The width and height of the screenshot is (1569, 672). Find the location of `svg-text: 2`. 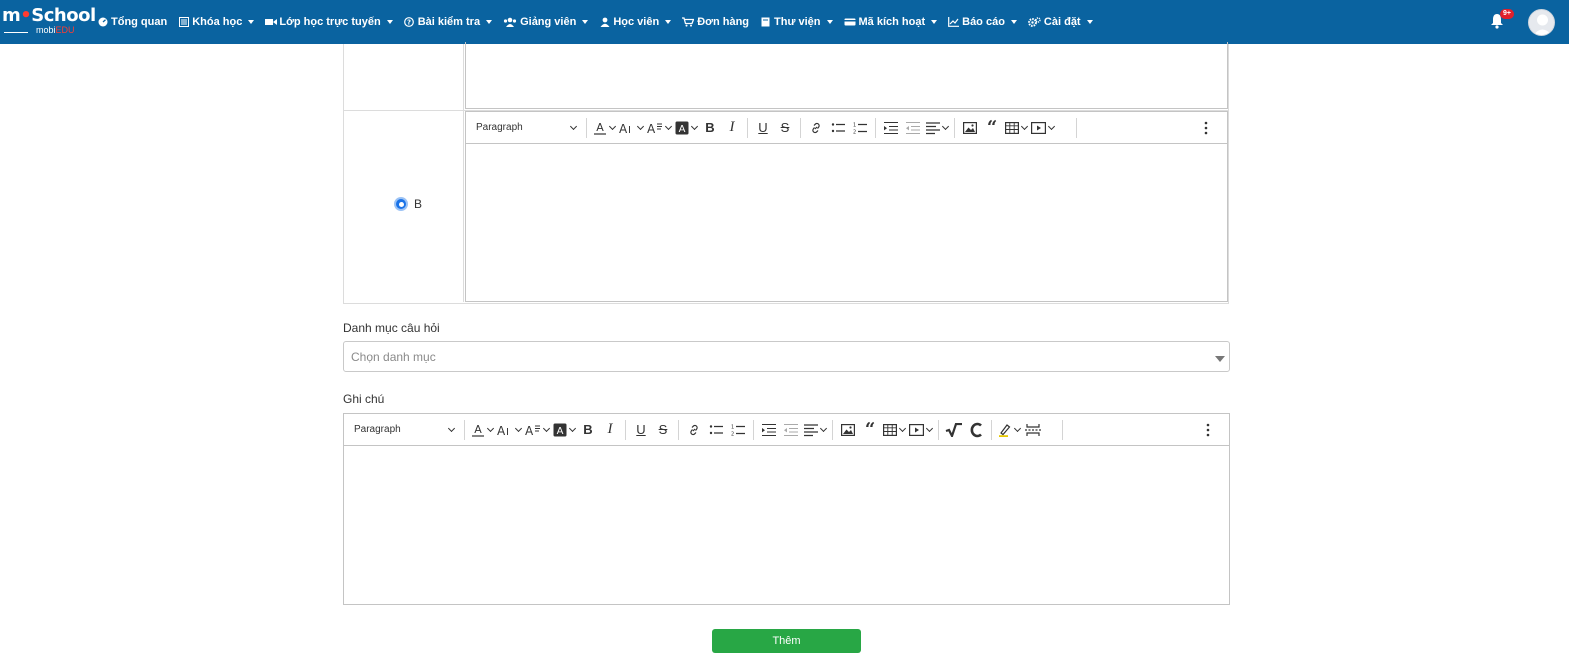

svg-text: 2 is located at coordinates (732, 434).